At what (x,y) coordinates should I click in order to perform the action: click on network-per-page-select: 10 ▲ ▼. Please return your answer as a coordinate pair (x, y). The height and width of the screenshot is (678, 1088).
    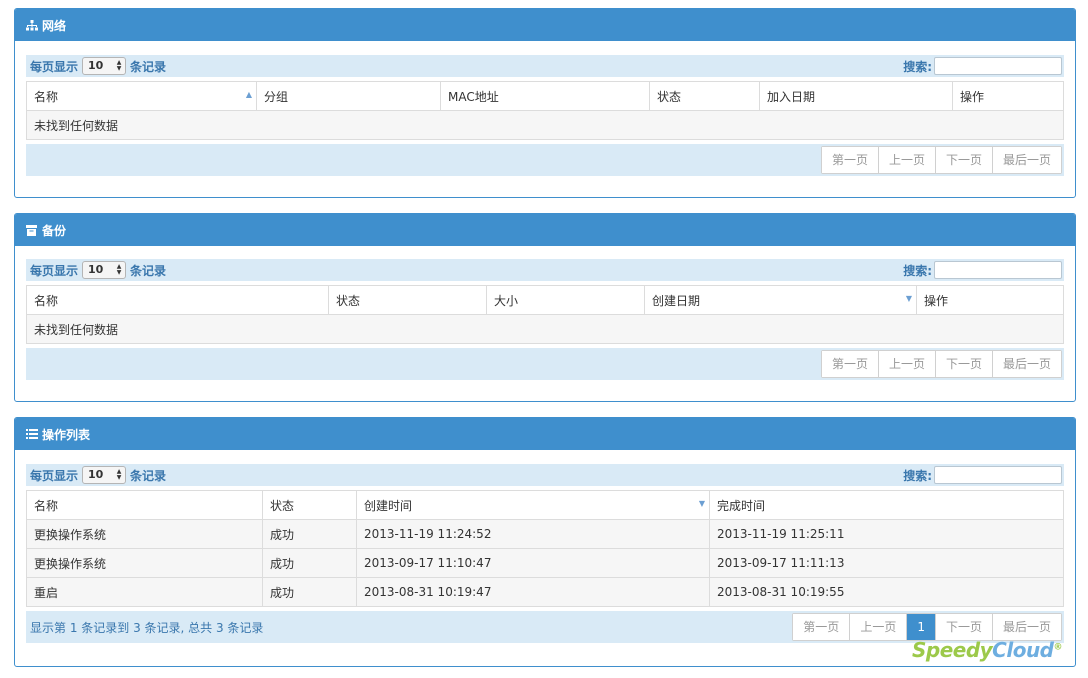
    Looking at the image, I should click on (104, 66).